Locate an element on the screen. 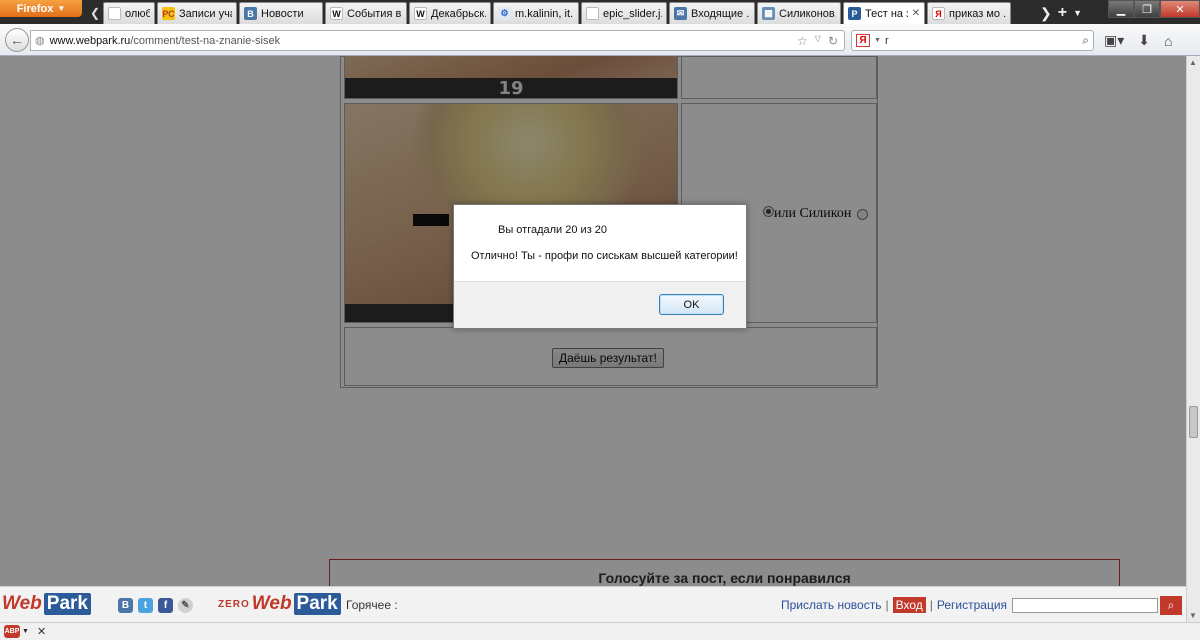 The width and height of the screenshot is (1200, 640). webpark-icon: P is located at coordinates (854, 13).